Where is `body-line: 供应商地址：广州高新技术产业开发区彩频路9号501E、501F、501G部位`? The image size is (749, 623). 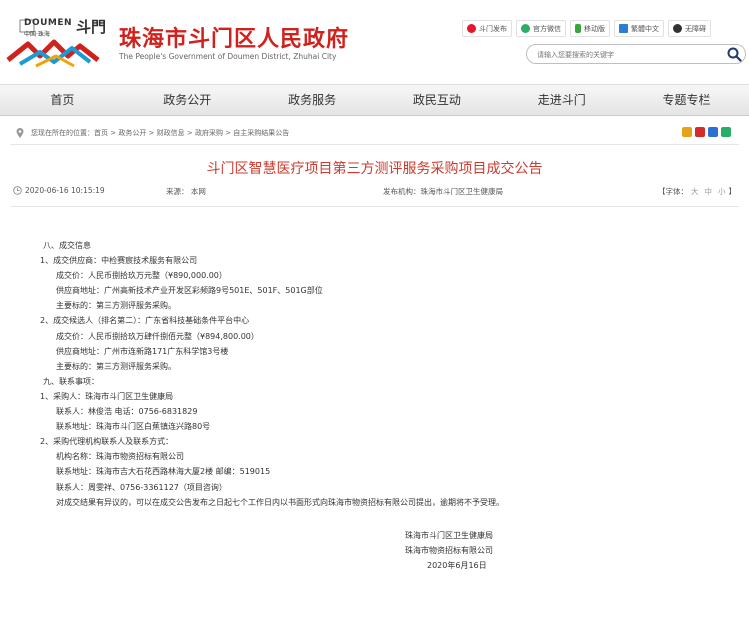 body-line: 供应商地址：广州高新技术产业开发区彩频路9号501E、501F、501G部位 is located at coordinates (189, 291).